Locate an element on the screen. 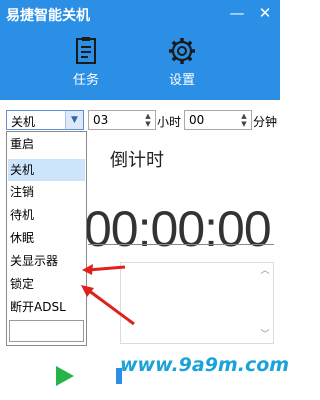 The height and width of the screenshot is (400, 320). hour-up-icon: ▲ is located at coordinates (148, 116).